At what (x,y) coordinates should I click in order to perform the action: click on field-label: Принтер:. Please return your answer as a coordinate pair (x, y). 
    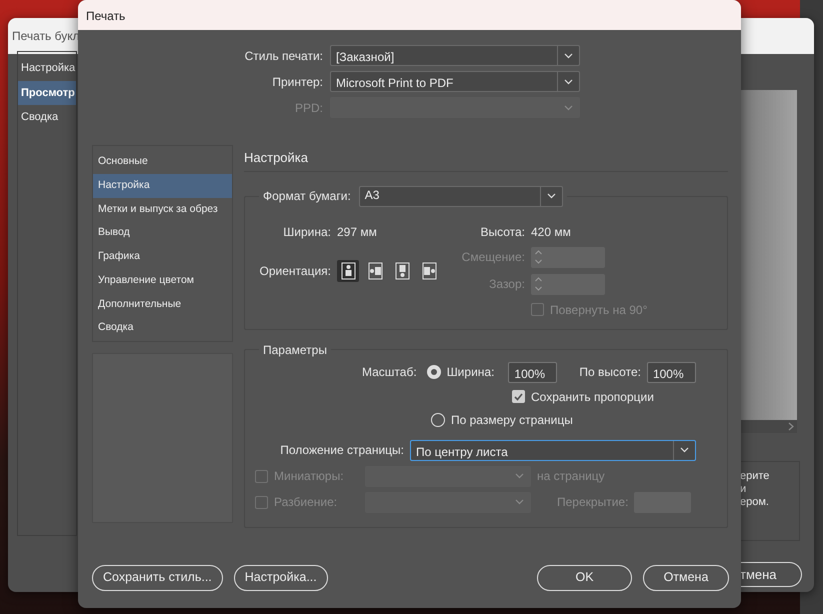
    Looking at the image, I should click on (297, 82).